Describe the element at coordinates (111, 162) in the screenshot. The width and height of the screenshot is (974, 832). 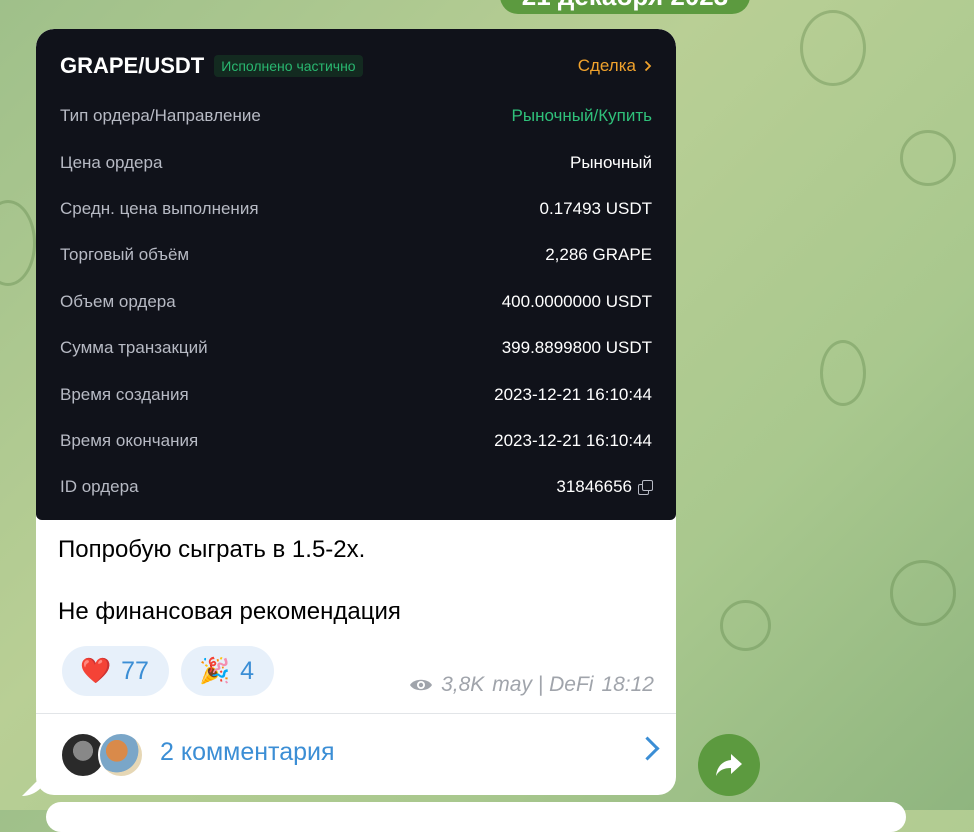
I see `order-row-label: Цена ордера` at that location.